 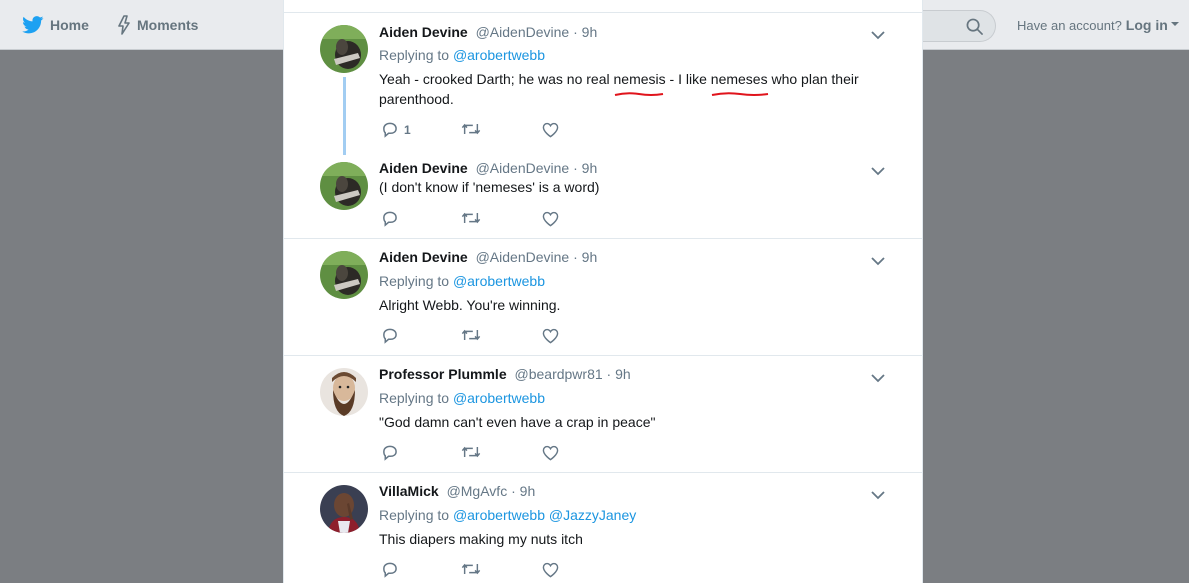 What do you see at coordinates (639, 79) in the screenshot?
I see `text-segment: nemesis` at bounding box center [639, 79].